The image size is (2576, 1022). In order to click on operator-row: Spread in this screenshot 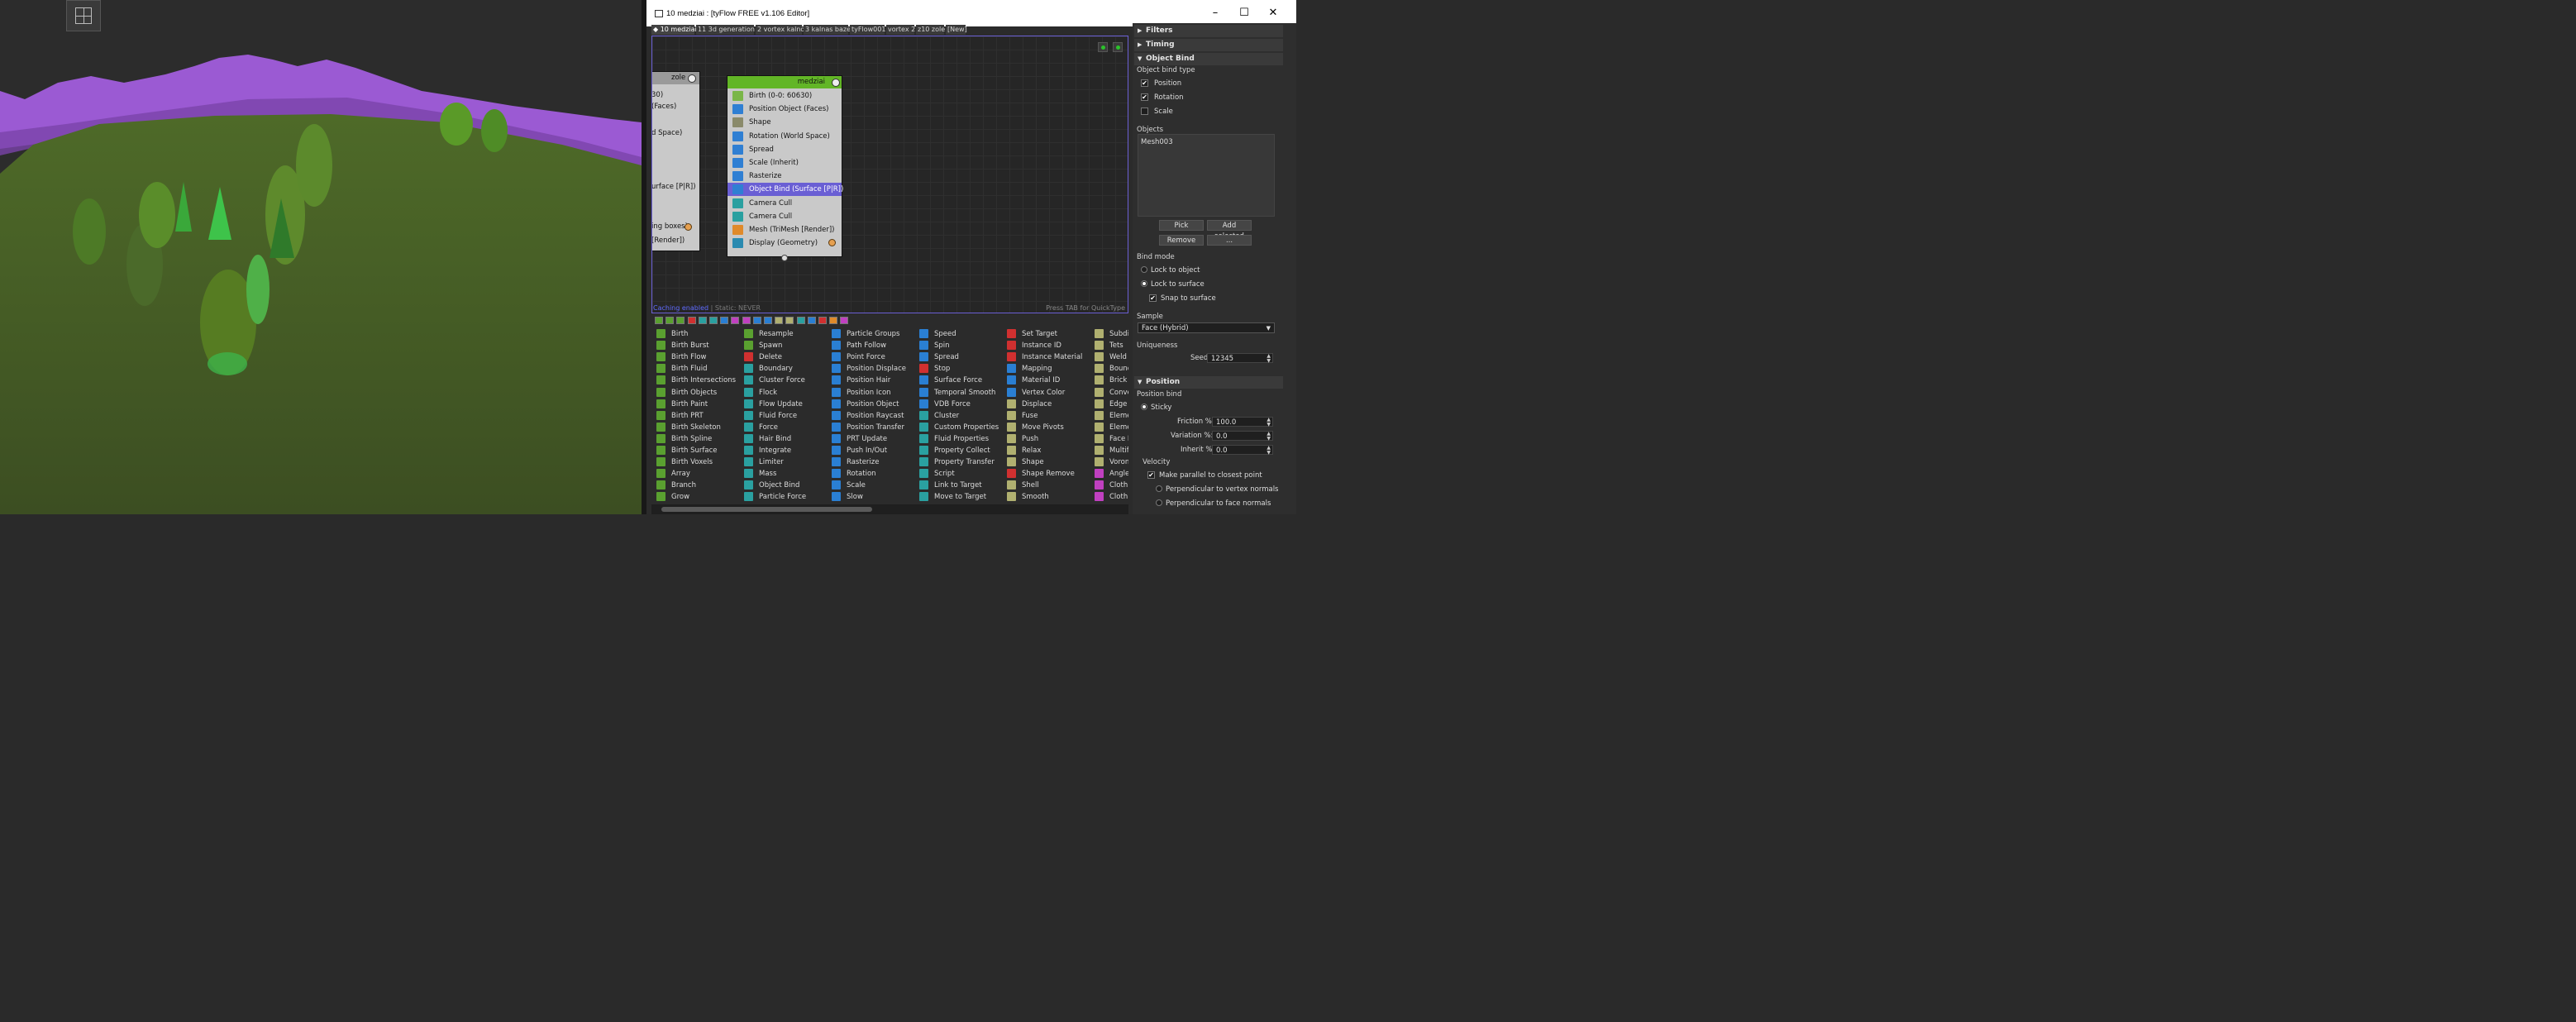, I will do `click(784, 149)`.